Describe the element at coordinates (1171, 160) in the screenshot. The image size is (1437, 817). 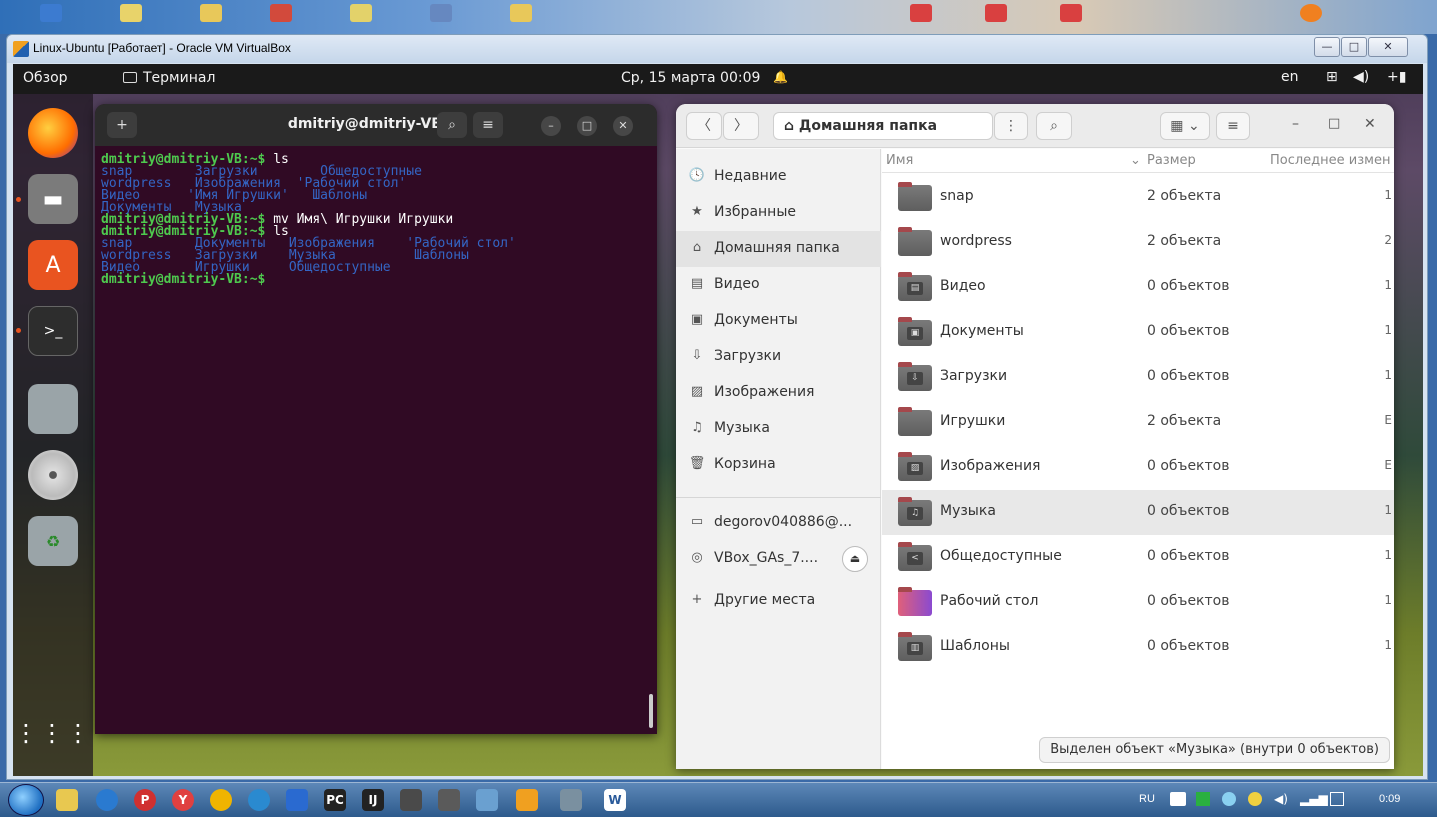
I see `column-size: Размер` at that location.